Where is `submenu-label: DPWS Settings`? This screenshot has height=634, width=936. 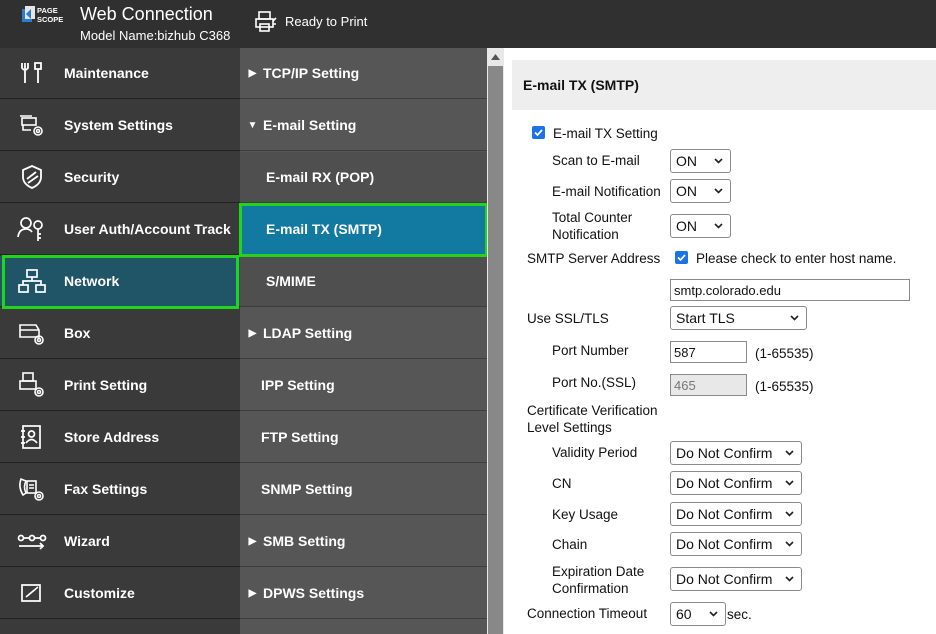 submenu-label: DPWS Settings is located at coordinates (314, 593).